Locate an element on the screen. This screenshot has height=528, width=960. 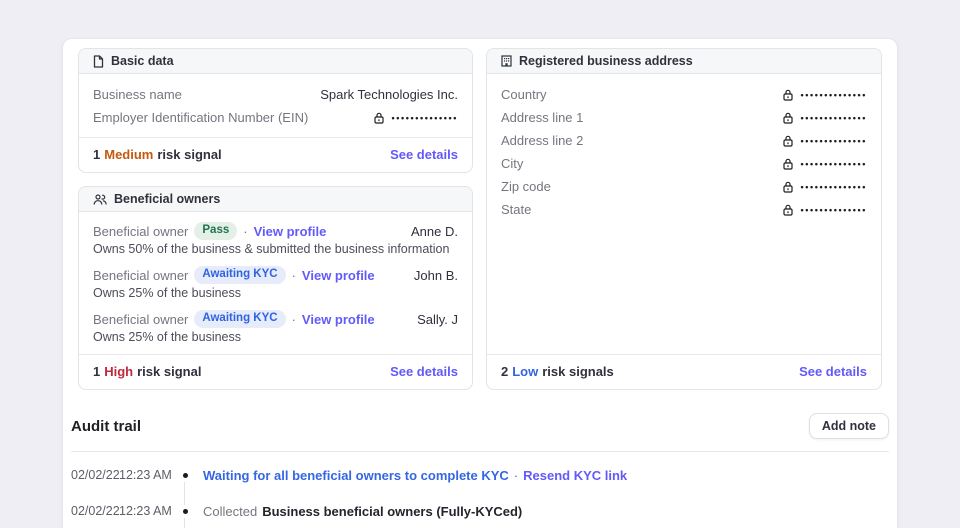
basic-data-risk-footer: 1 Medium risk signal See details is located at coordinates (275, 154).